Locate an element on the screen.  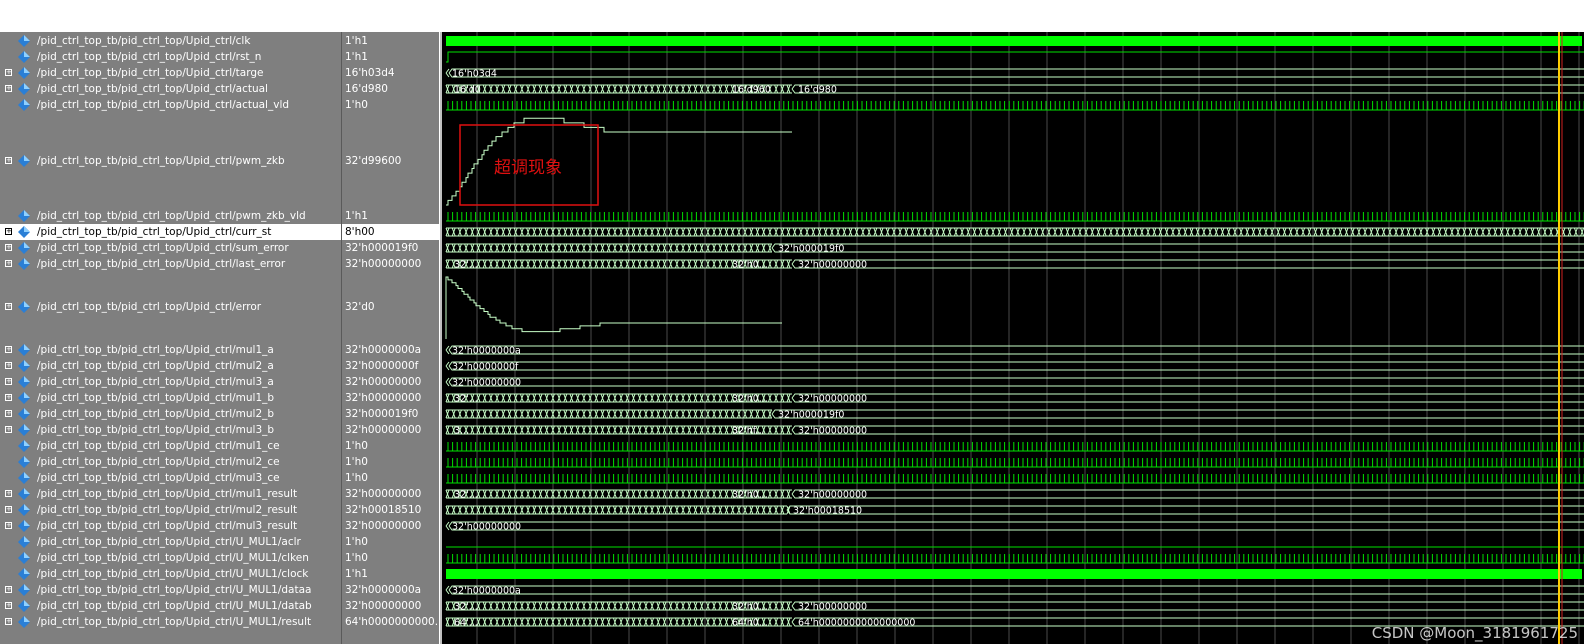
signal-value: 32'd0 is located at coordinates (360, 307).